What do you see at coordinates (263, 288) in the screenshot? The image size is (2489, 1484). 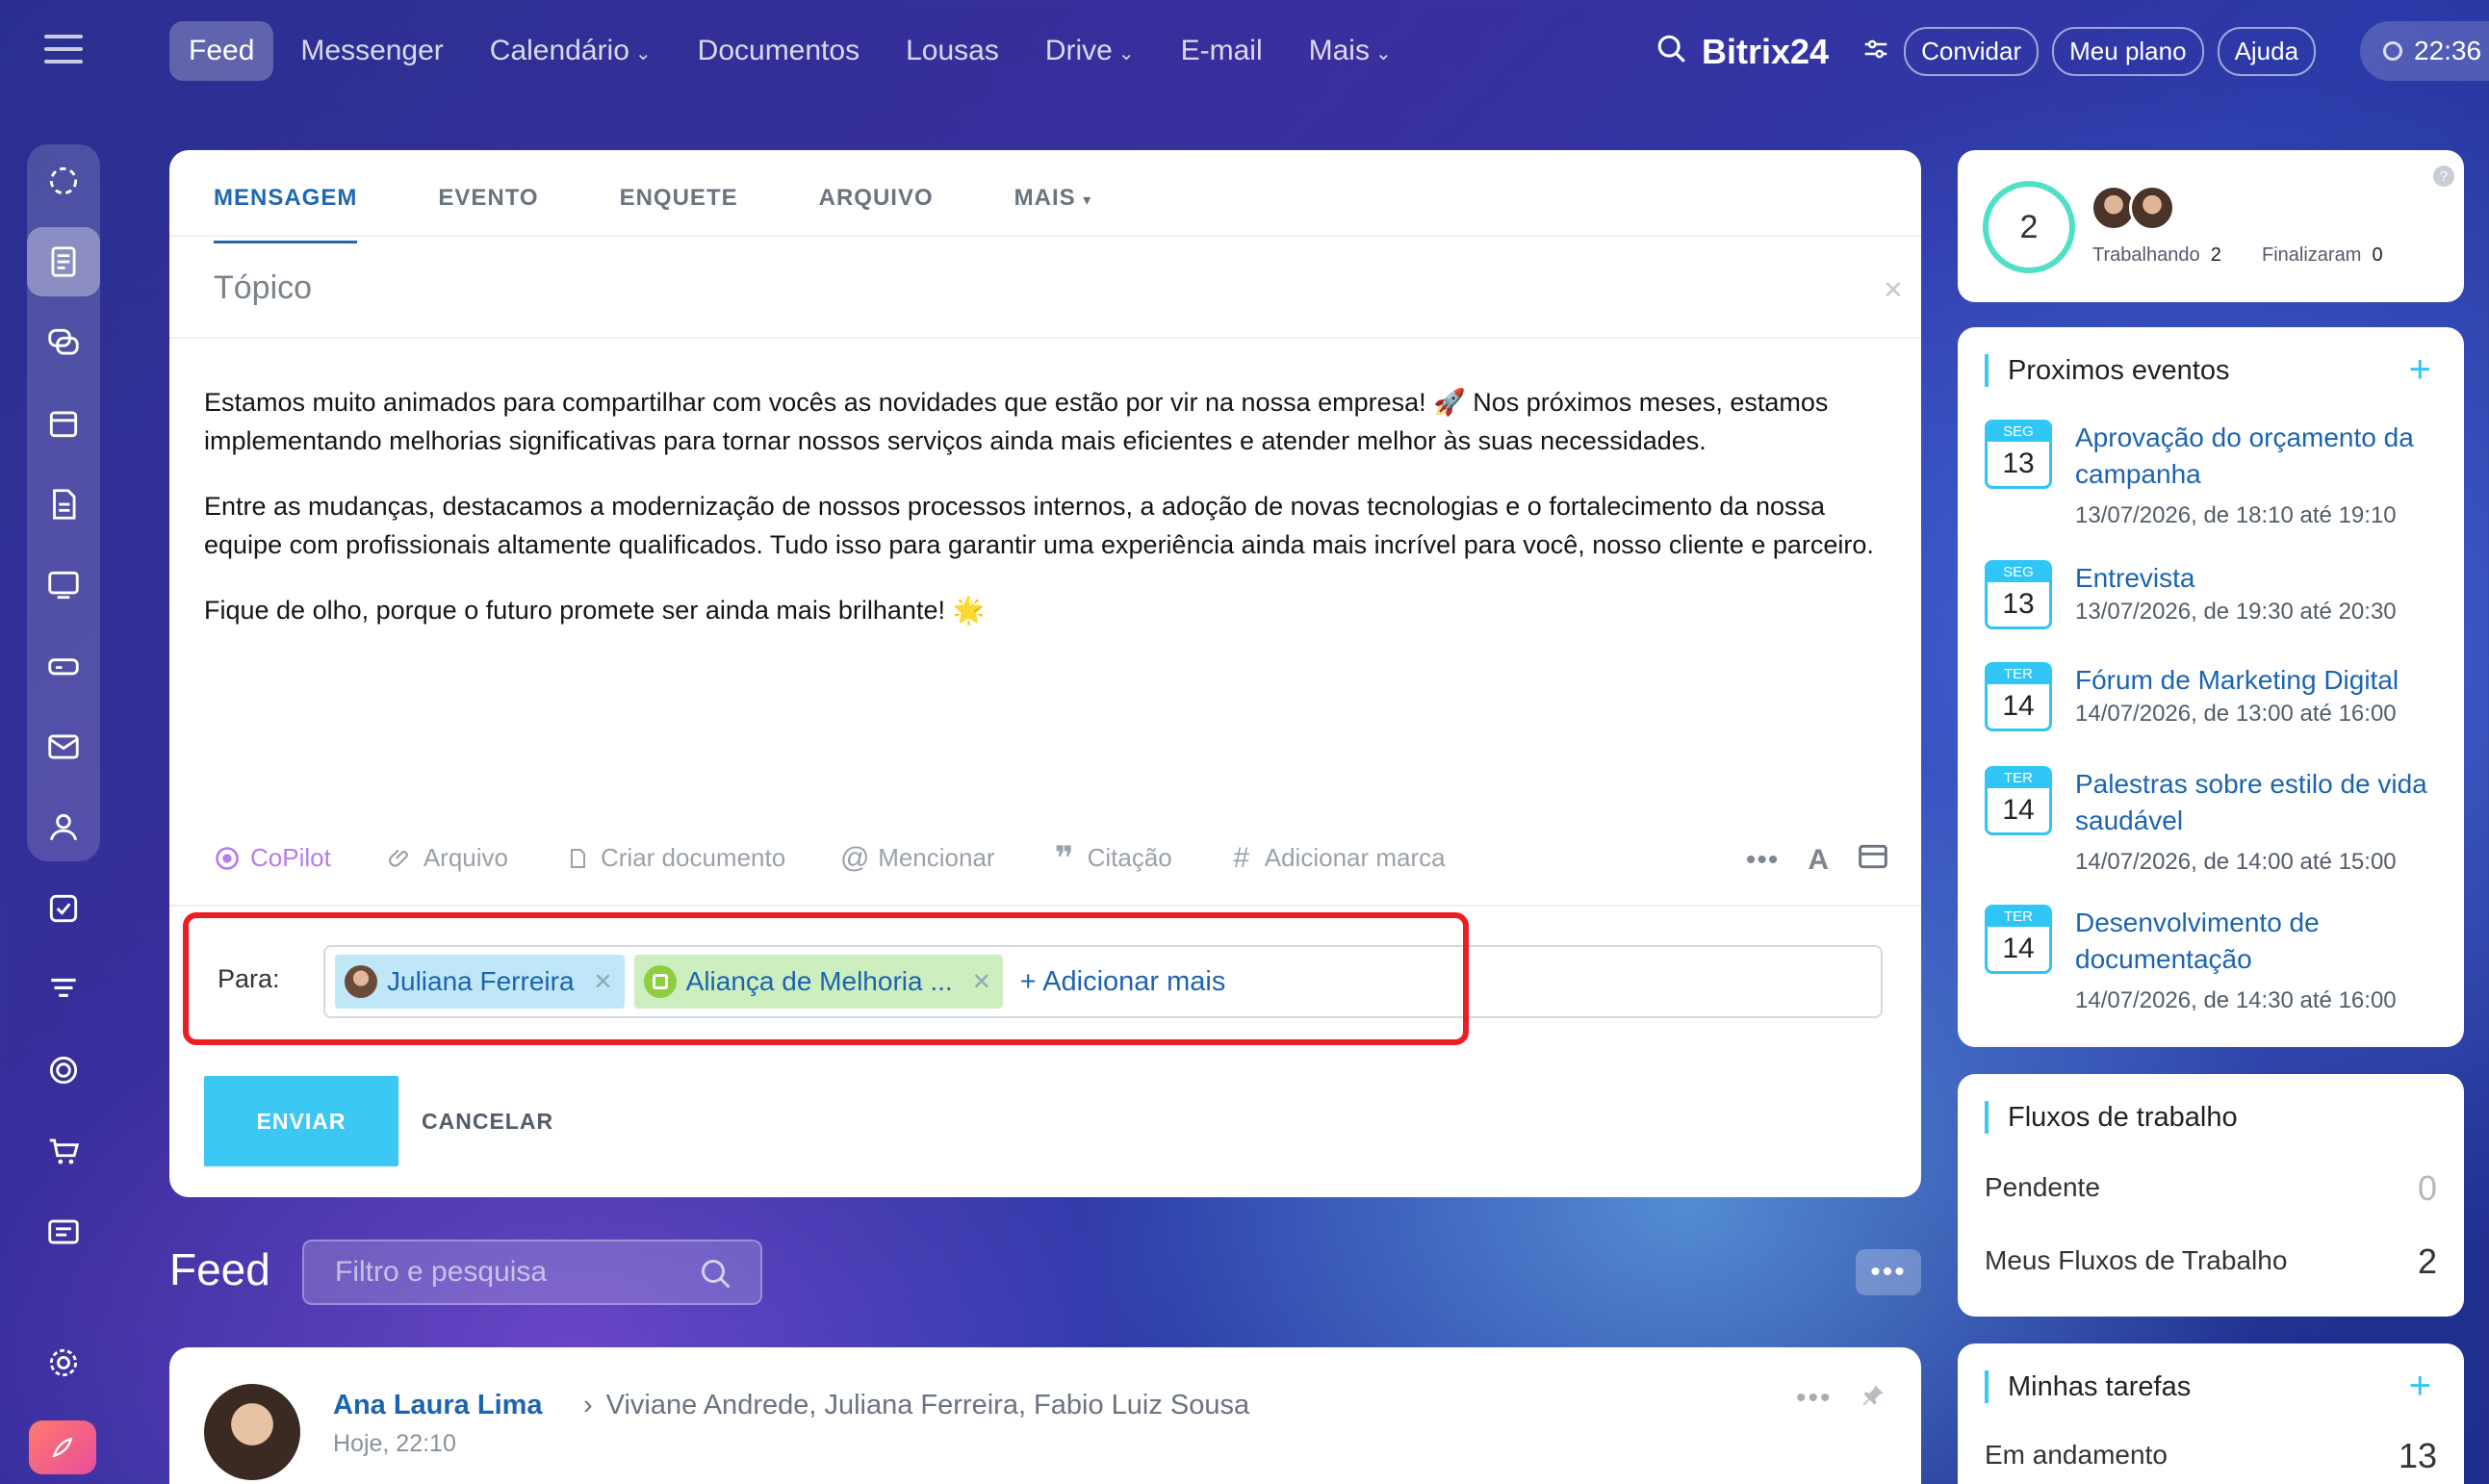 I see `topic-input: Tópico` at bounding box center [263, 288].